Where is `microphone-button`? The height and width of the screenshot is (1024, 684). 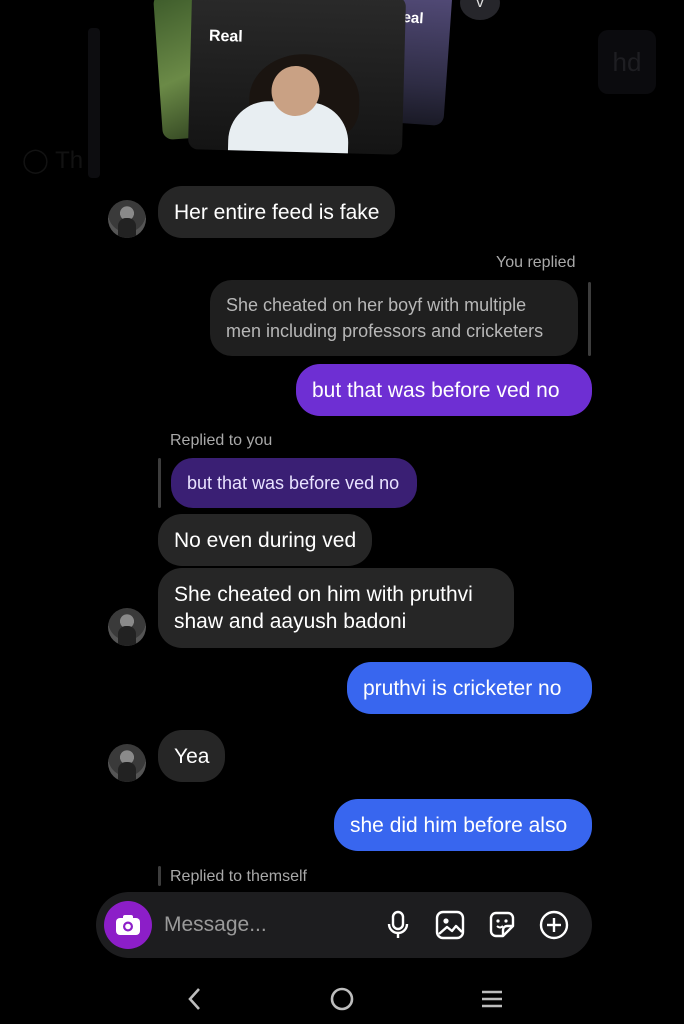 microphone-button is located at coordinates (398, 925).